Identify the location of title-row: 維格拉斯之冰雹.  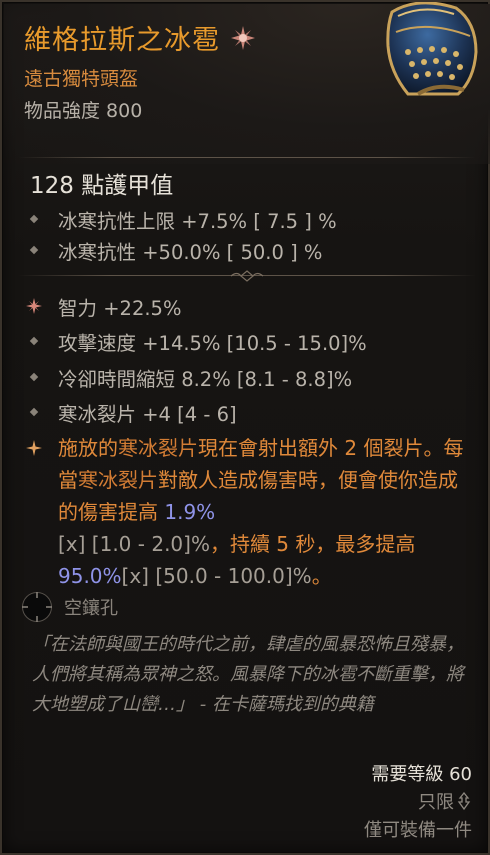
(140, 37).